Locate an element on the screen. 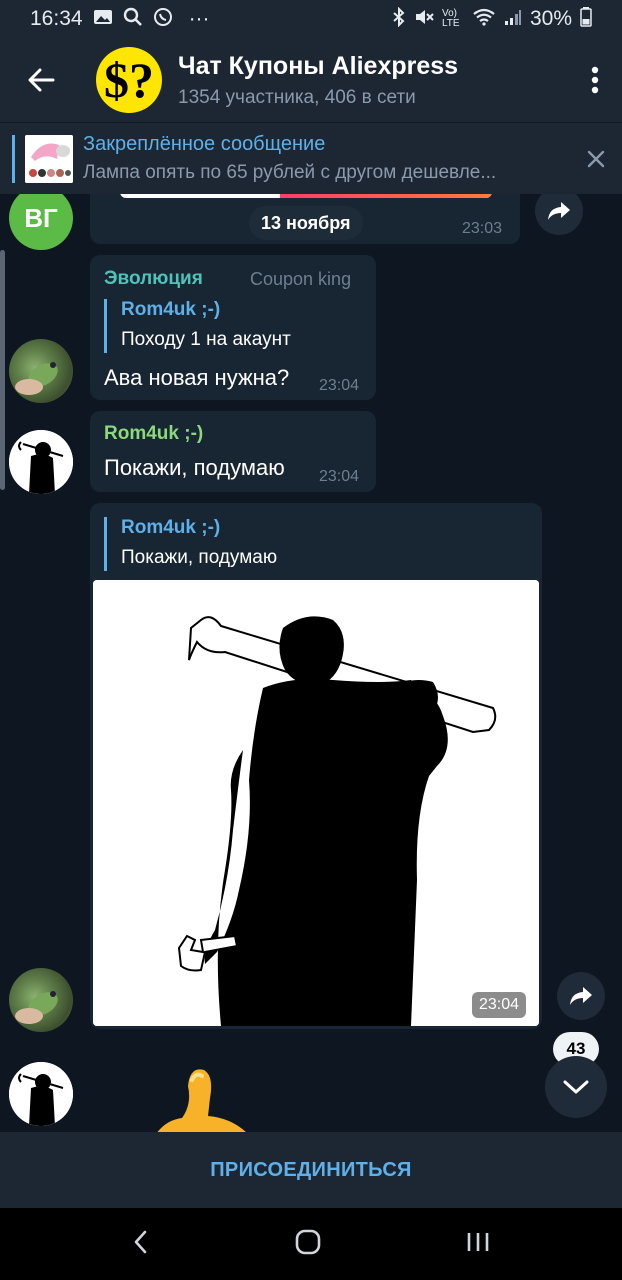 This screenshot has width=622, height=1280. reply-text: Покажи, подумаю is located at coordinates (199, 557).